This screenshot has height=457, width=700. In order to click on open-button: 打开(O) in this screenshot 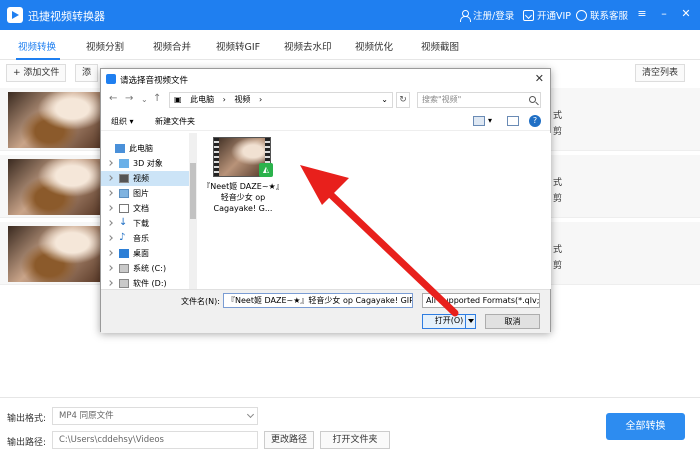, I will do `click(449, 321)`.